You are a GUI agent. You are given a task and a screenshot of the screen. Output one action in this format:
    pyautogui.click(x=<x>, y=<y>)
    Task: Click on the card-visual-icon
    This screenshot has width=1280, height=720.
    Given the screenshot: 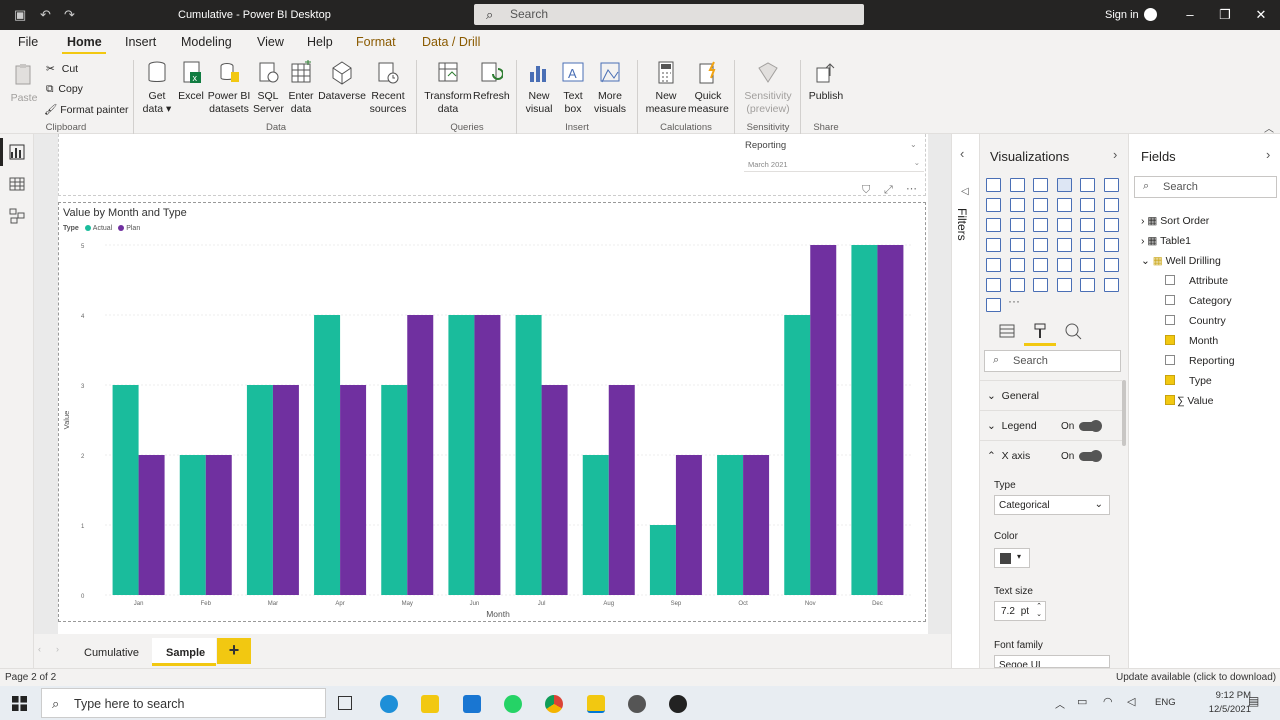 What is the action you would take?
    pyautogui.click(x=1111, y=245)
    